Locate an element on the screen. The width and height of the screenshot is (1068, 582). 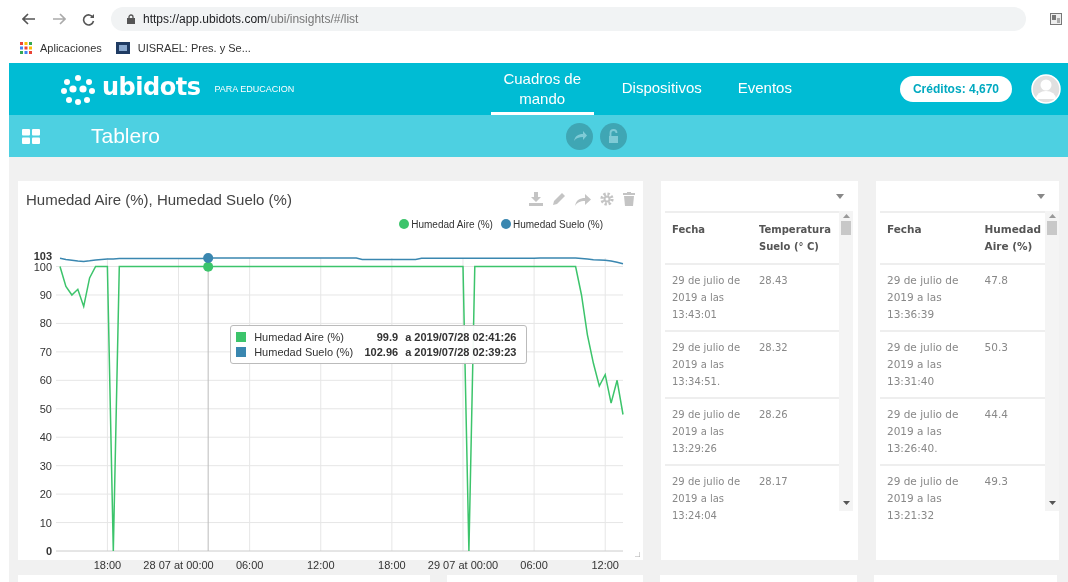
apps-icon is located at coordinates (26, 48).